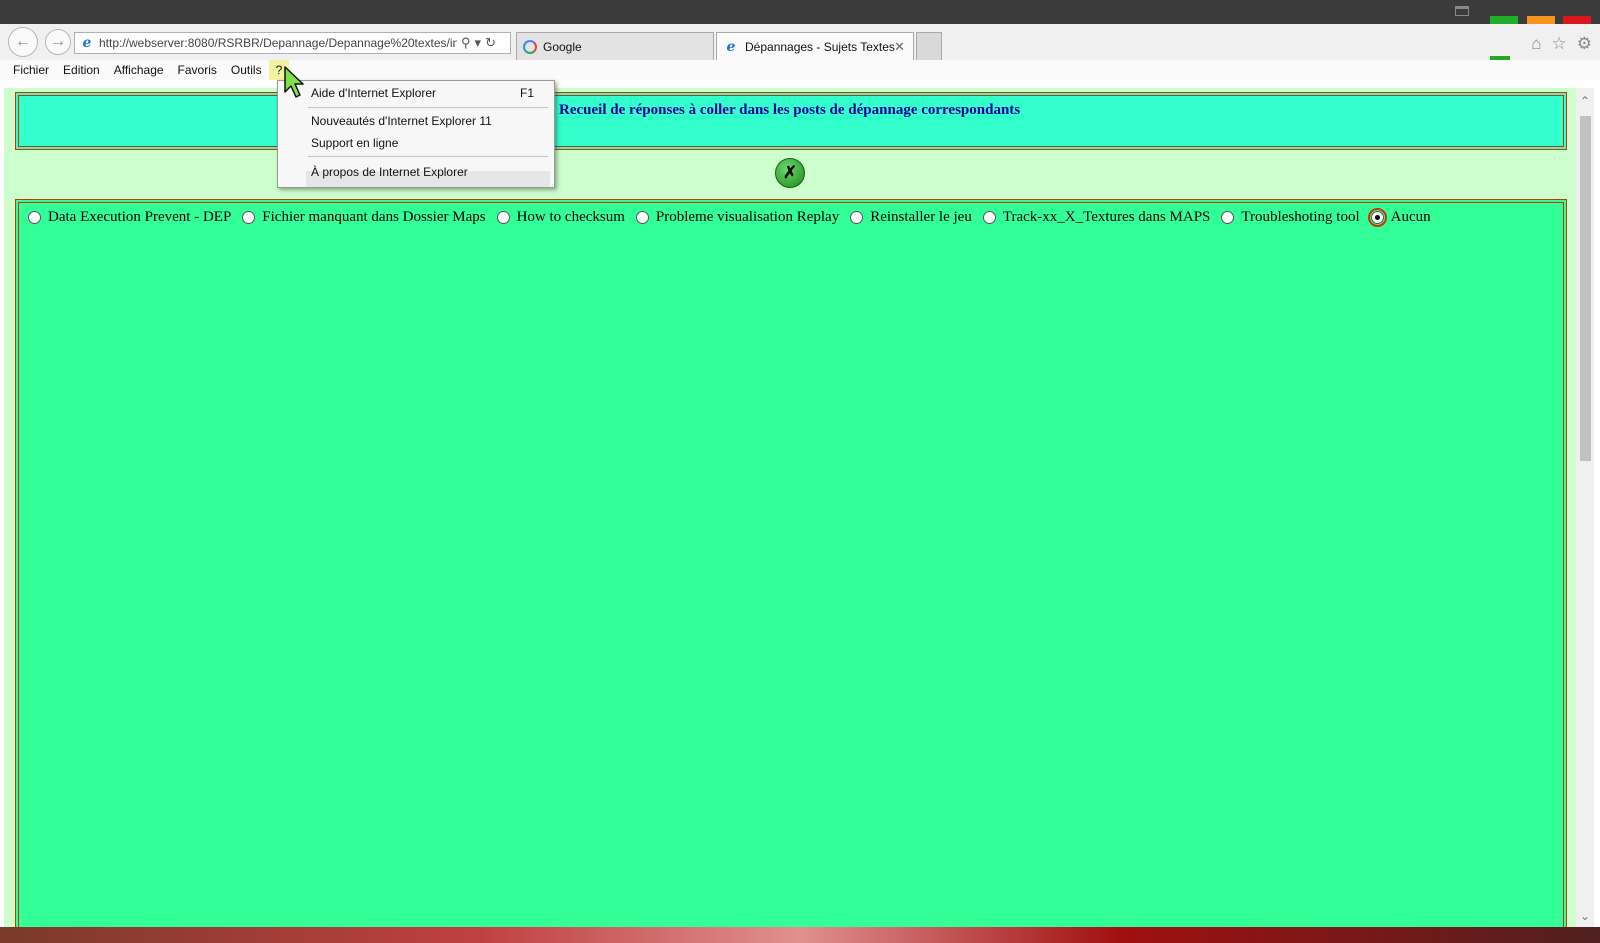 The width and height of the screenshot is (1600, 943). Describe the element at coordinates (615, 46) in the screenshot. I see `tab-google: Google` at that location.